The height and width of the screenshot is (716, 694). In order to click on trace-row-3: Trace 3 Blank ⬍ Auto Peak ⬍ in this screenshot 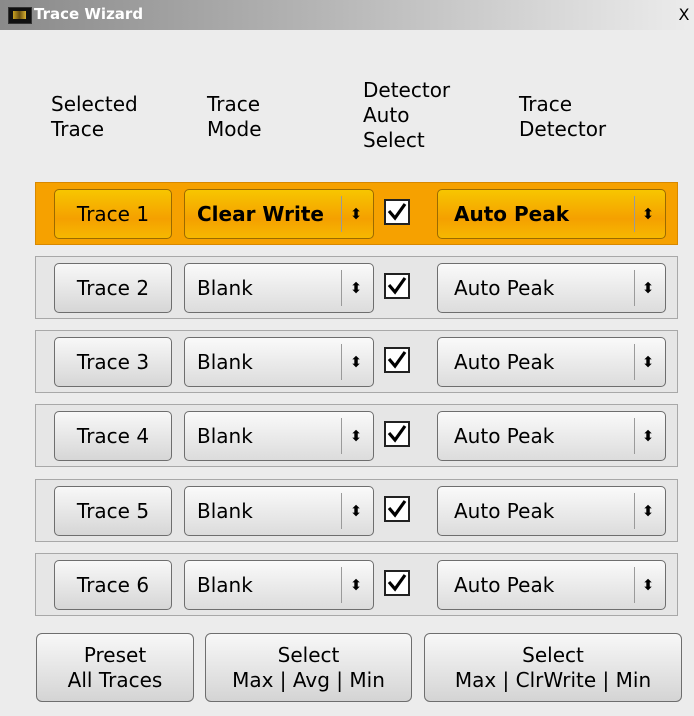, I will do `click(356, 361)`.